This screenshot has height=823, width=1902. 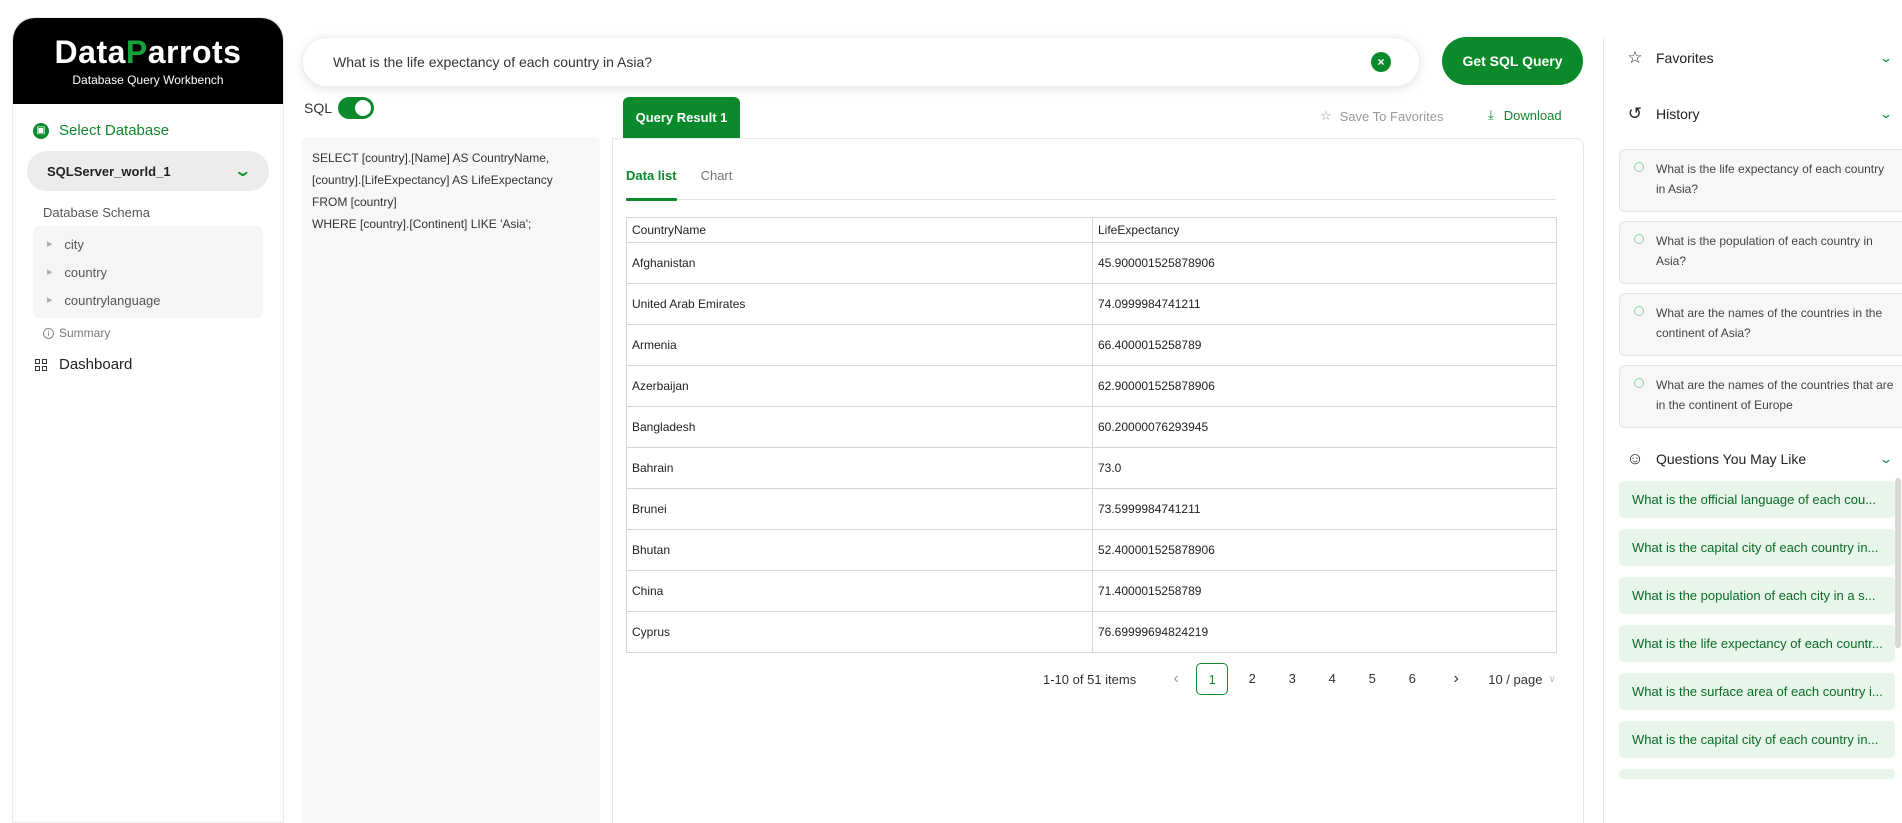 I want to click on page-1: 1, so click(x=1212, y=679).